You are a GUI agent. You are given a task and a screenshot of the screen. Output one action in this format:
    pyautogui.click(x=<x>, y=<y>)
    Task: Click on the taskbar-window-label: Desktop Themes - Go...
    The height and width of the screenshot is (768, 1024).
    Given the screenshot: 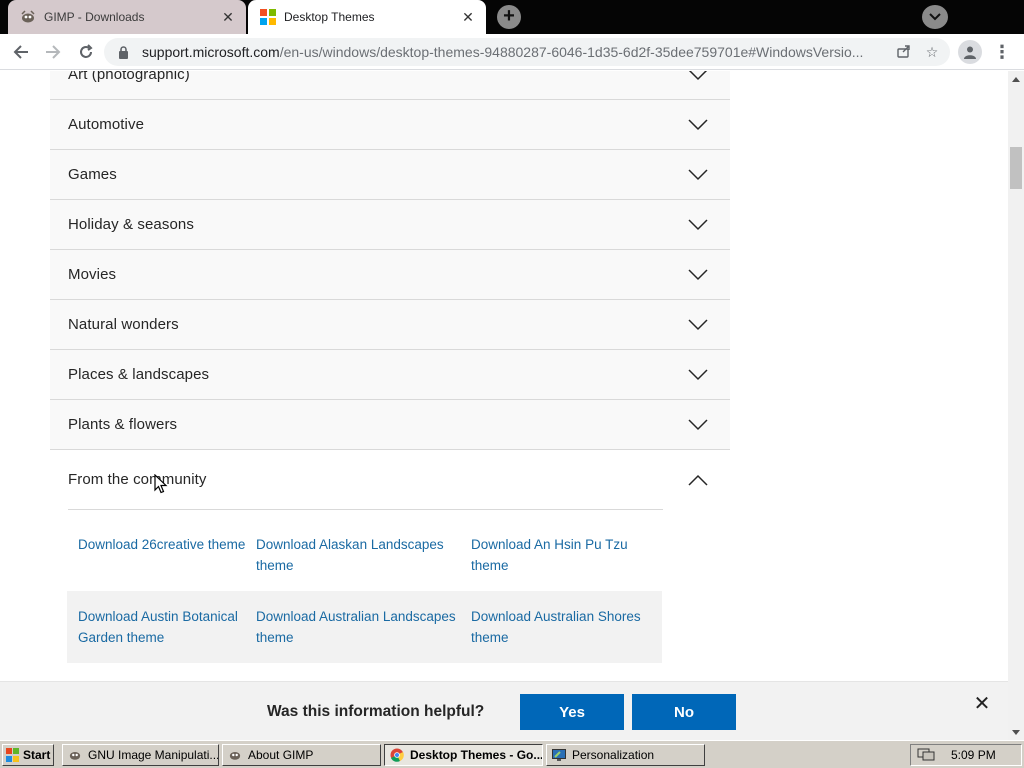 What is the action you would take?
    pyautogui.click(x=476, y=755)
    